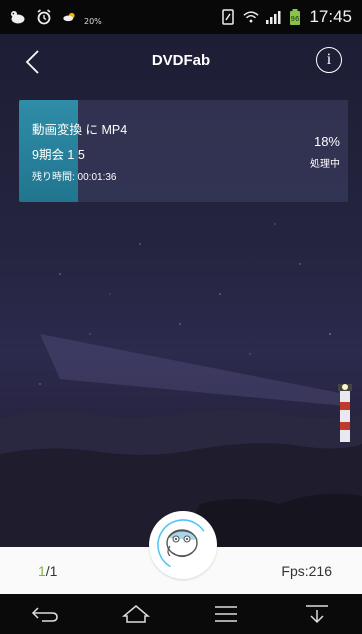 This screenshot has width=362, height=634. What do you see at coordinates (56, 17) in the screenshot?
I see `status-bar-left: 20%` at bounding box center [56, 17].